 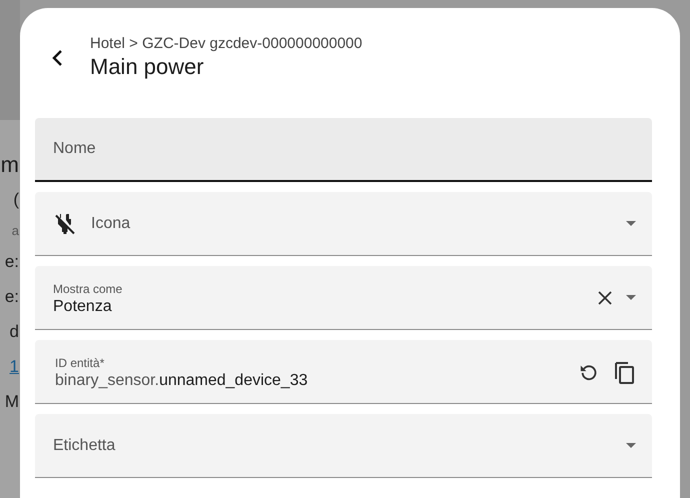 I want to click on copy-icon, so click(x=625, y=372).